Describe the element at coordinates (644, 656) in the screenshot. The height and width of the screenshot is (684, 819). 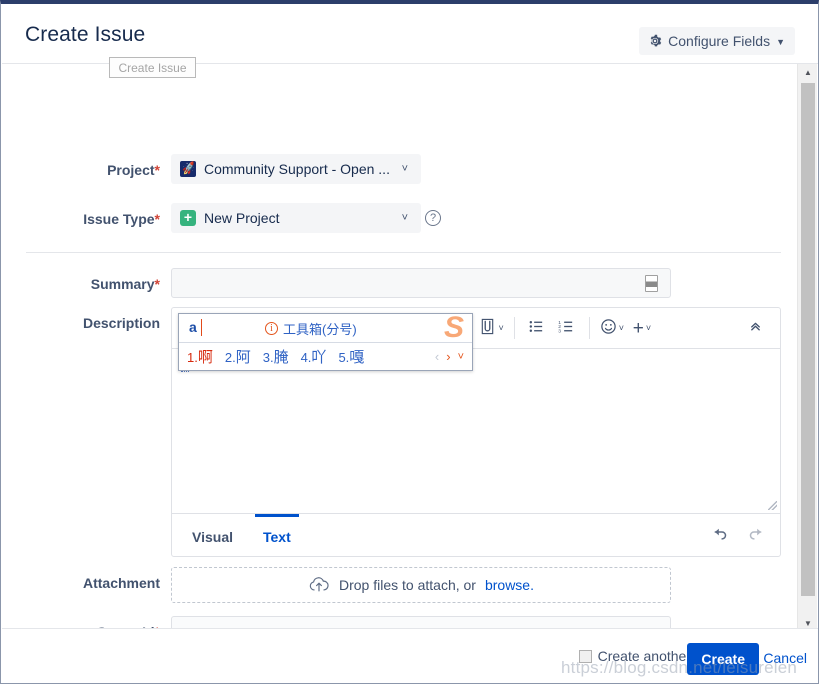
I see `create-another-label: Create another` at that location.